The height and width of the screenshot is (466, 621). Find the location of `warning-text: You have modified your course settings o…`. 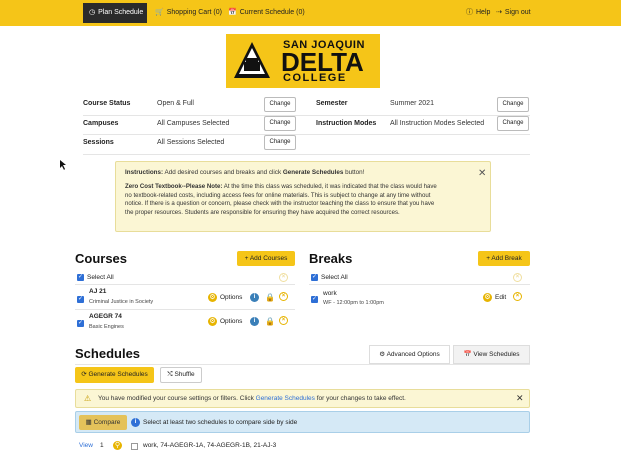

warning-text: You have modified your course settings o… is located at coordinates (252, 398).